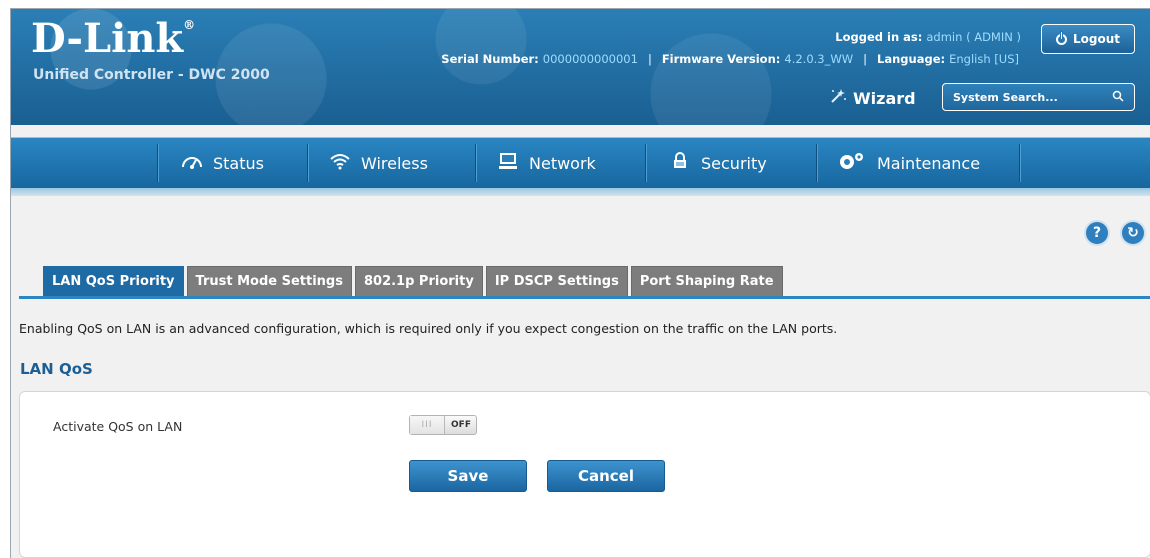 The image size is (1150, 558). What do you see at coordinates (461, 425) in the screenshot?
I see `toggle-state: OFF` at bounding box center [461, 425].